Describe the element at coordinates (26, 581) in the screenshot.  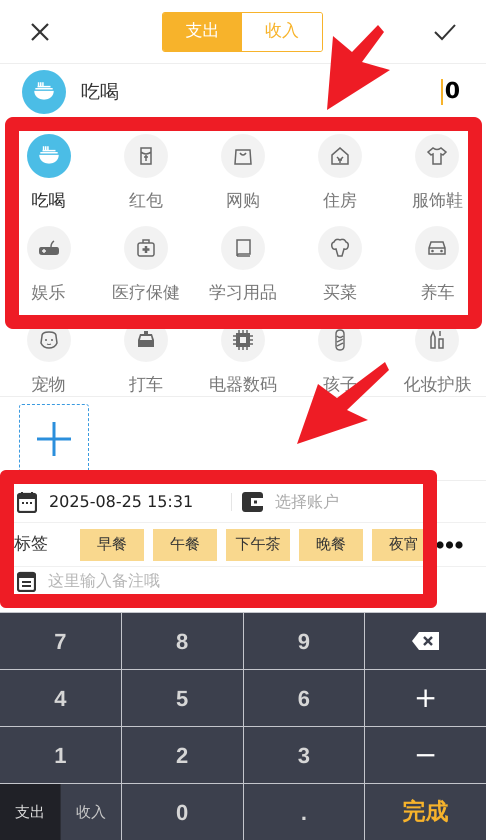
I see `note-icon` at that location.